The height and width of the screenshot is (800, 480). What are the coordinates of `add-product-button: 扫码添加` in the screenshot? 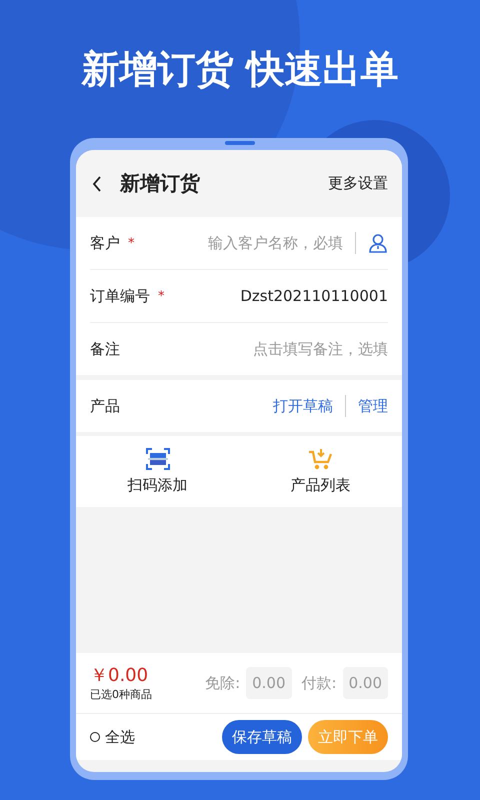 It's located at (157, 471).